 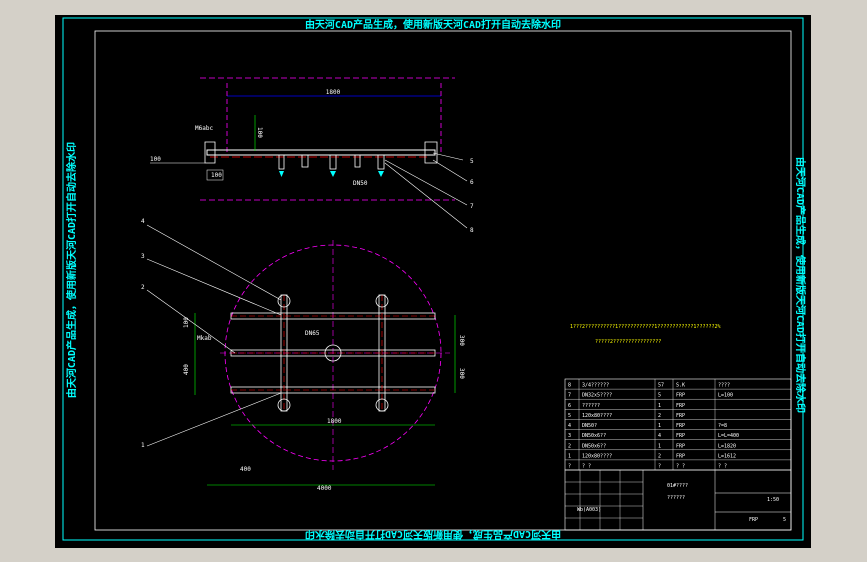 What do you see at coordinates (659, 436) in the screenshot?
I see `table-cell-qty: 4` at bounding box center [659, 436].